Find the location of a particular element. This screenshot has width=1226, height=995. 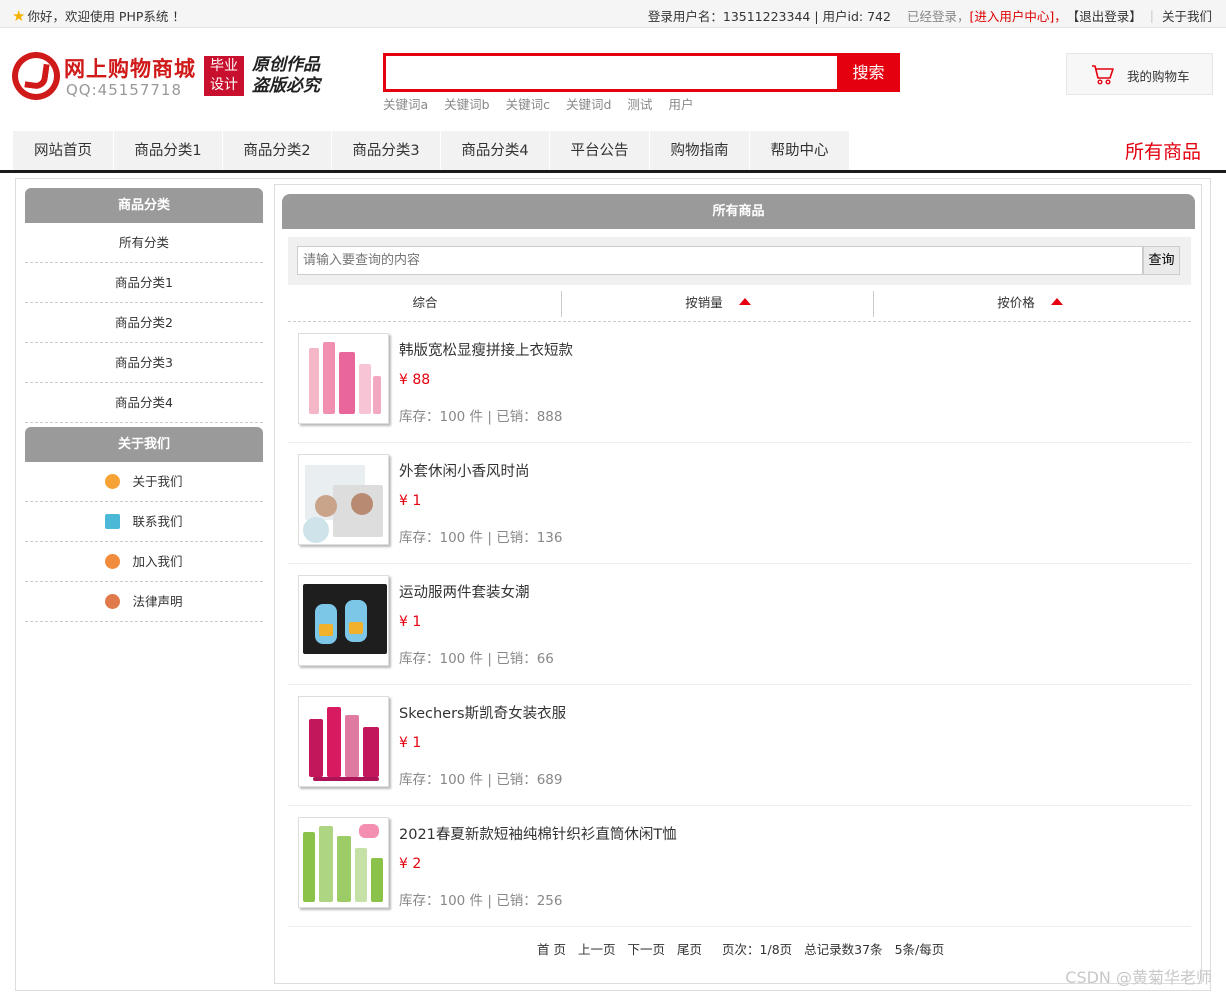

product-price: ¥ 1 is located at coordinates (410, 622).